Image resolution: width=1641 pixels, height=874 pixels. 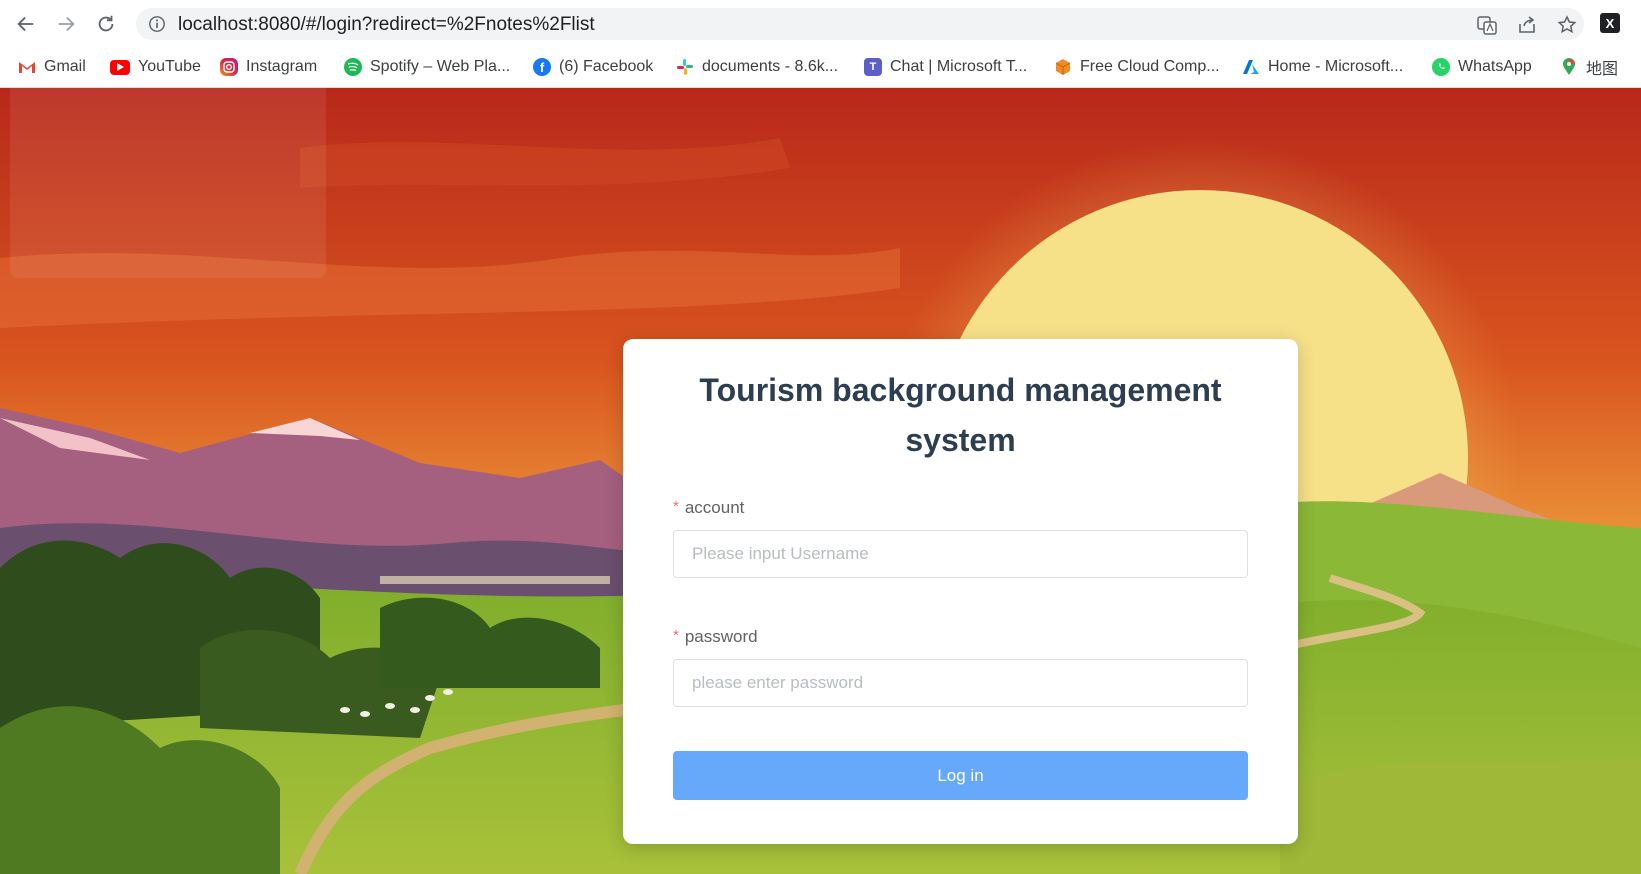 I want to click on reload-button, so click(x=106, y=24).